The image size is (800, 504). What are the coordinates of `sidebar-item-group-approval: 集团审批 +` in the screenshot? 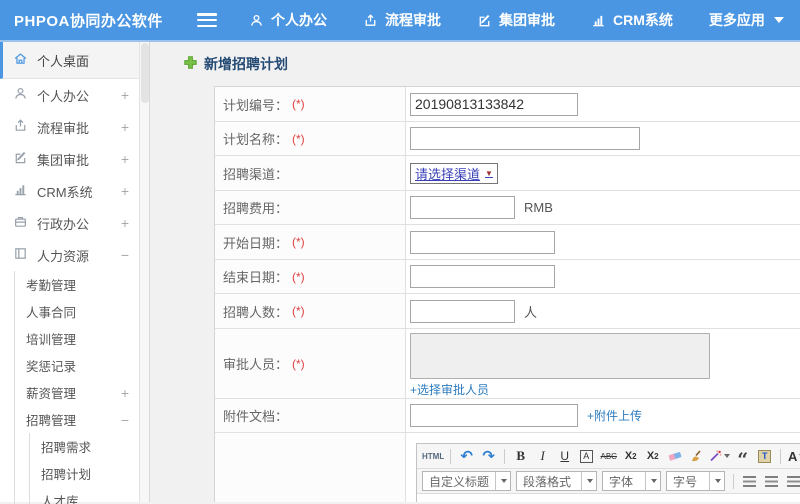 It's located at (74, 159).